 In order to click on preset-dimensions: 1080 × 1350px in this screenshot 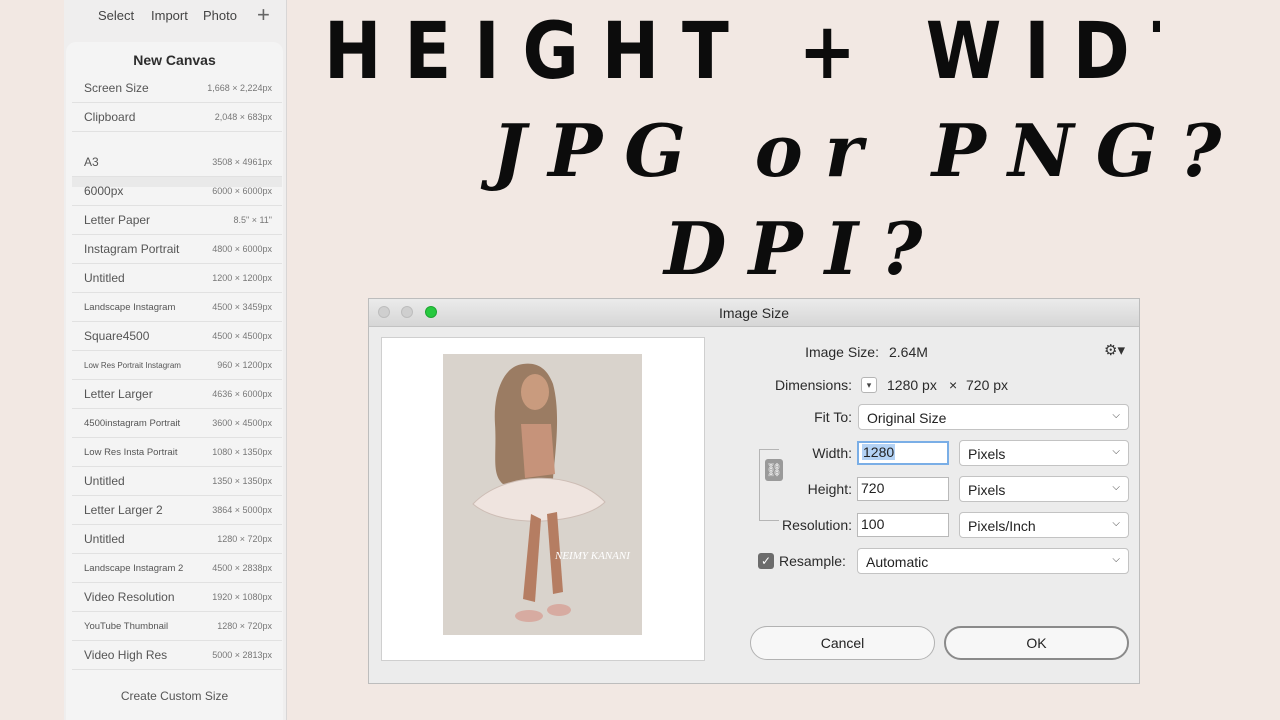, I will do `click(242, 452)`.